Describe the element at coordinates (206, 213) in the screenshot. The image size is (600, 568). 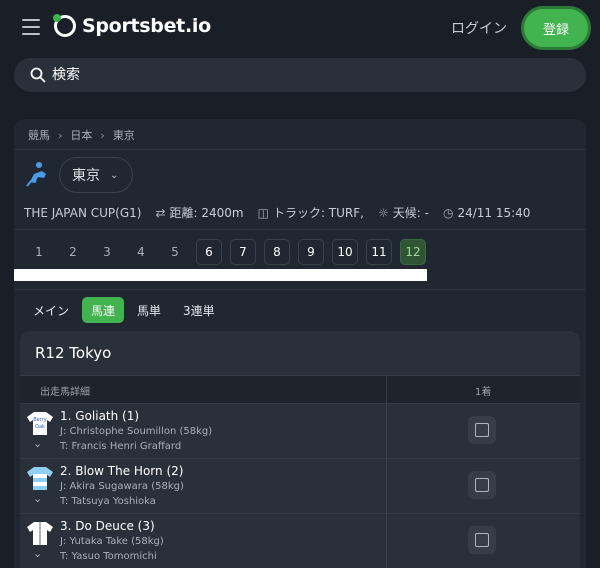
I see `race-distance: 距離: 2400m` at that location.